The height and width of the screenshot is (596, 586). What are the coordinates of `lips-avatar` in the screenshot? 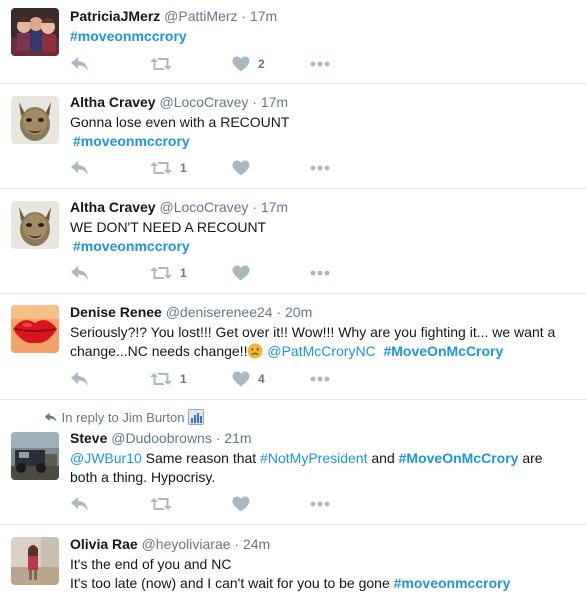 It's located at (35, 329).